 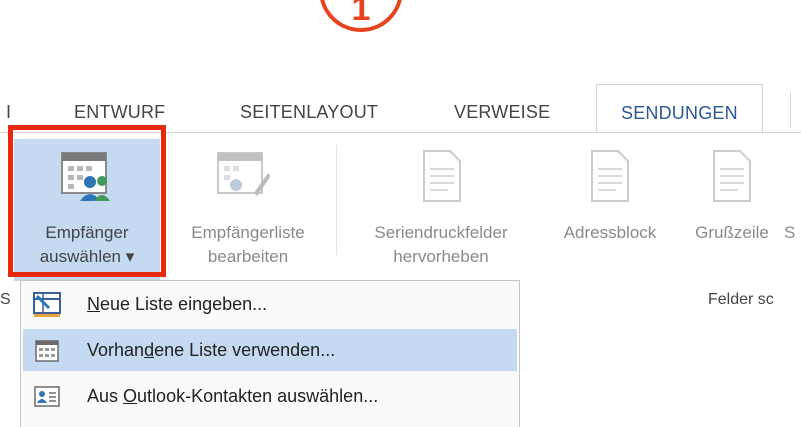 I want to click on highlight-merge-fields-button: Seriendruckfelder hervorheben, so click(x=441, y=210).